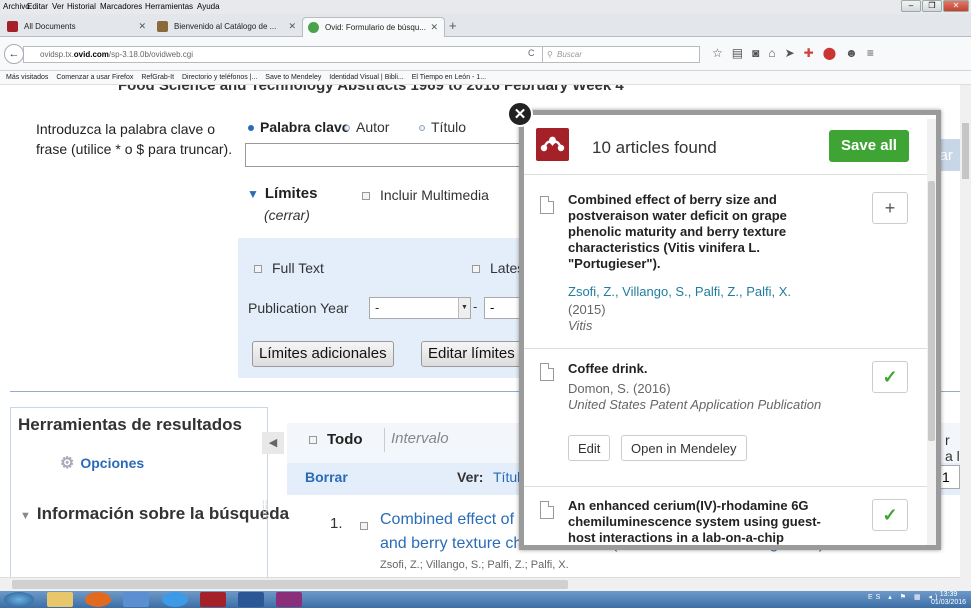 The width and height of the screenshot is (971, 608). What do you see at coordinates (208, 6) in the screenshot?
I see `menu-ayuda: Ayuda` at bounding box center [208, 6].